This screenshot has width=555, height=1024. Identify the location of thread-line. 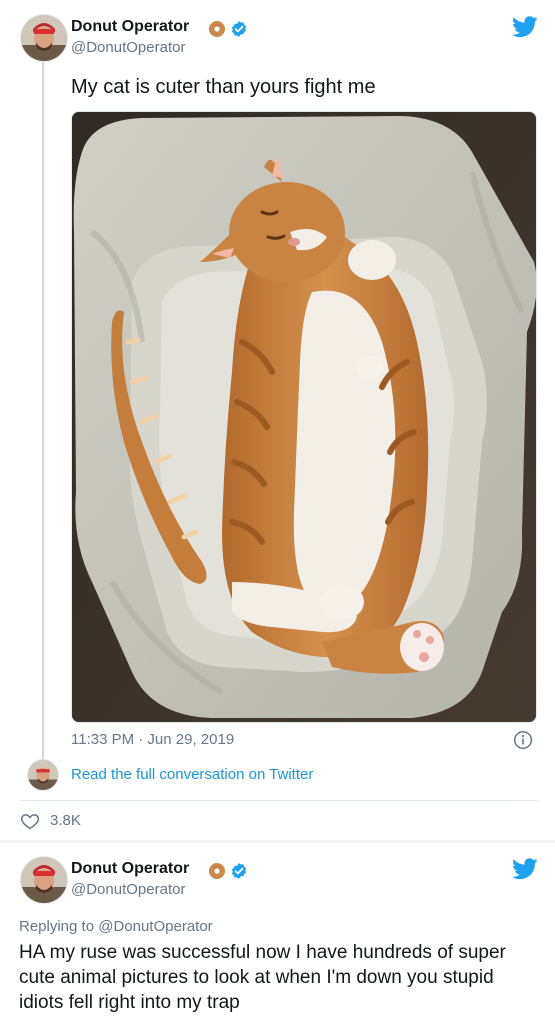
(43, 416).